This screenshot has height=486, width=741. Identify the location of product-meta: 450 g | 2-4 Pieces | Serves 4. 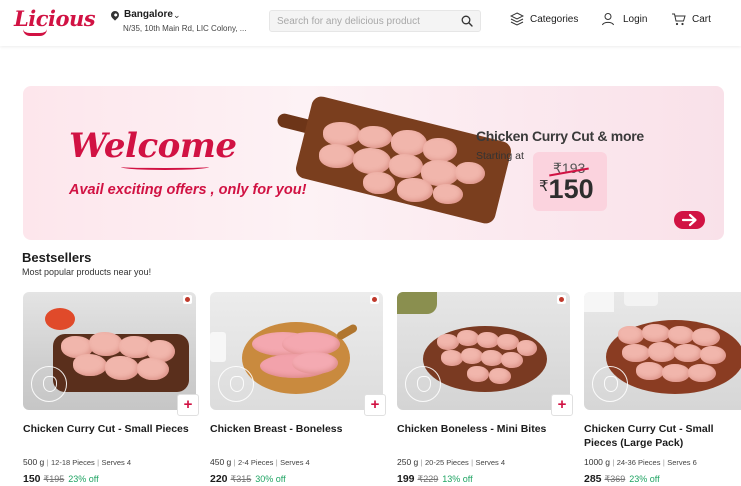
(260, 462).